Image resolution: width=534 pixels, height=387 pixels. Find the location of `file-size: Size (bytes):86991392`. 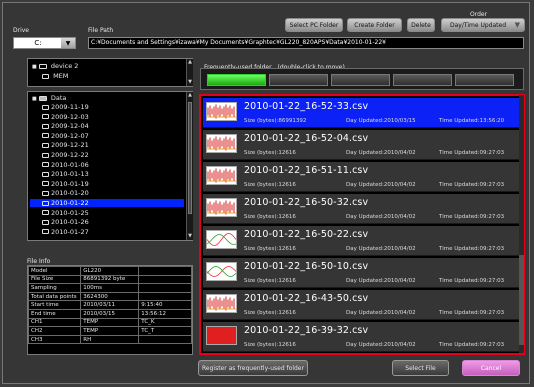

file-size: Size (bytes):86991392 is located at coordinates (275, 121).